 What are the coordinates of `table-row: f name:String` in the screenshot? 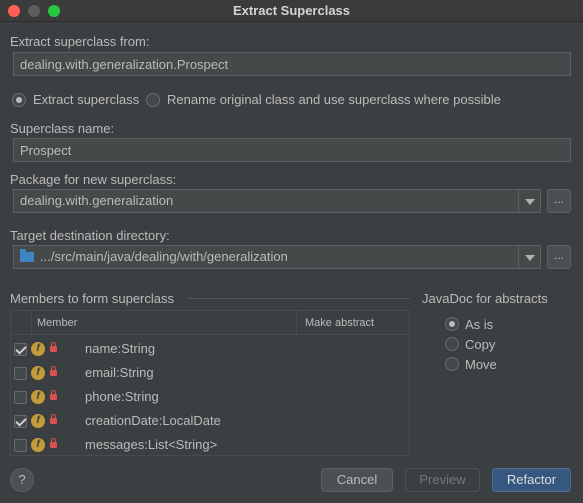 It's located at (210, 349).